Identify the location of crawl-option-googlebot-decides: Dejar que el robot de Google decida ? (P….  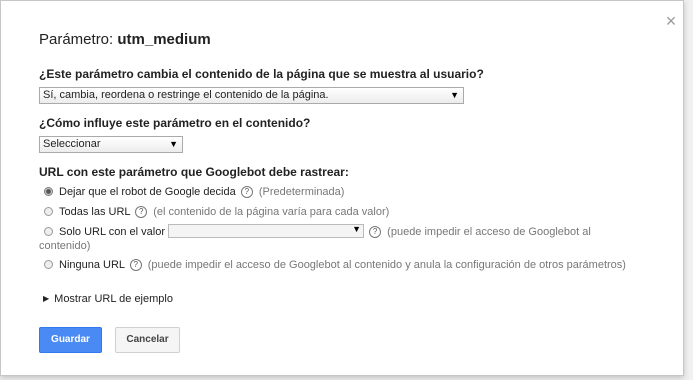
(194, 192).